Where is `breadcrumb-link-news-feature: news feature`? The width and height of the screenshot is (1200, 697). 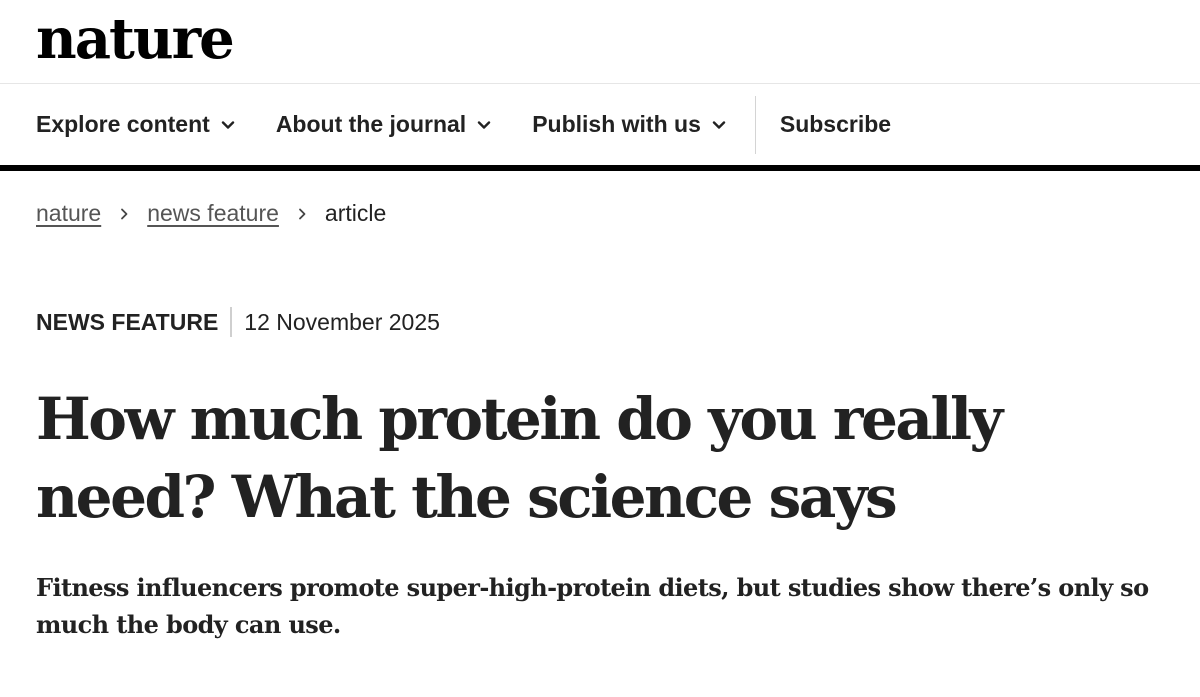 breadcrumb-link-news-feature: news feature is located at coordinates (213, 213).